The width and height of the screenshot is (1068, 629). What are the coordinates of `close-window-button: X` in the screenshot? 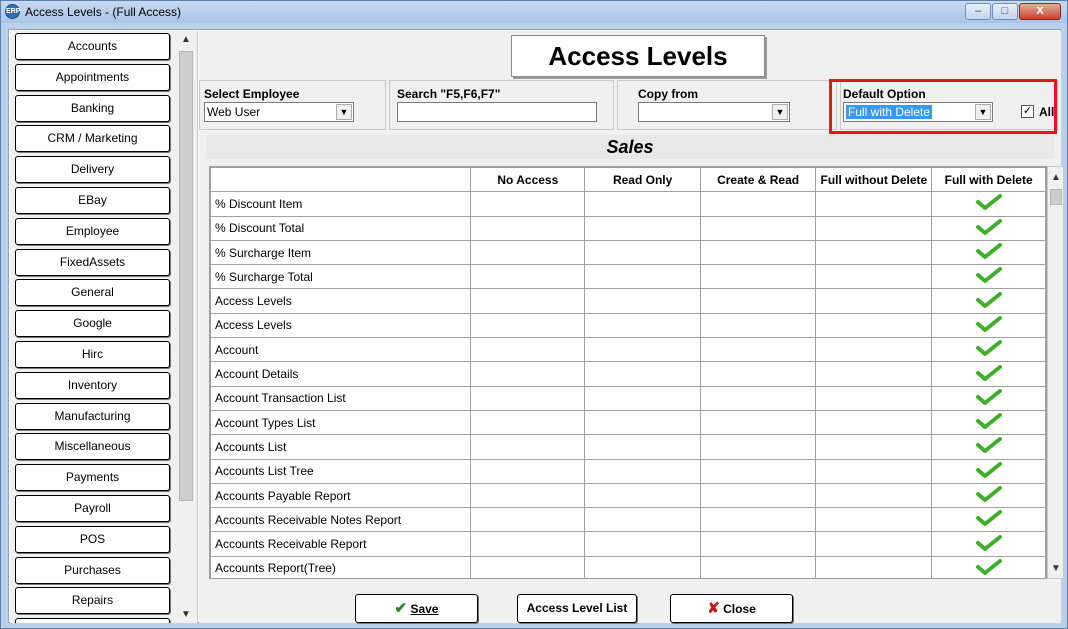 It's located at (1040, 11).